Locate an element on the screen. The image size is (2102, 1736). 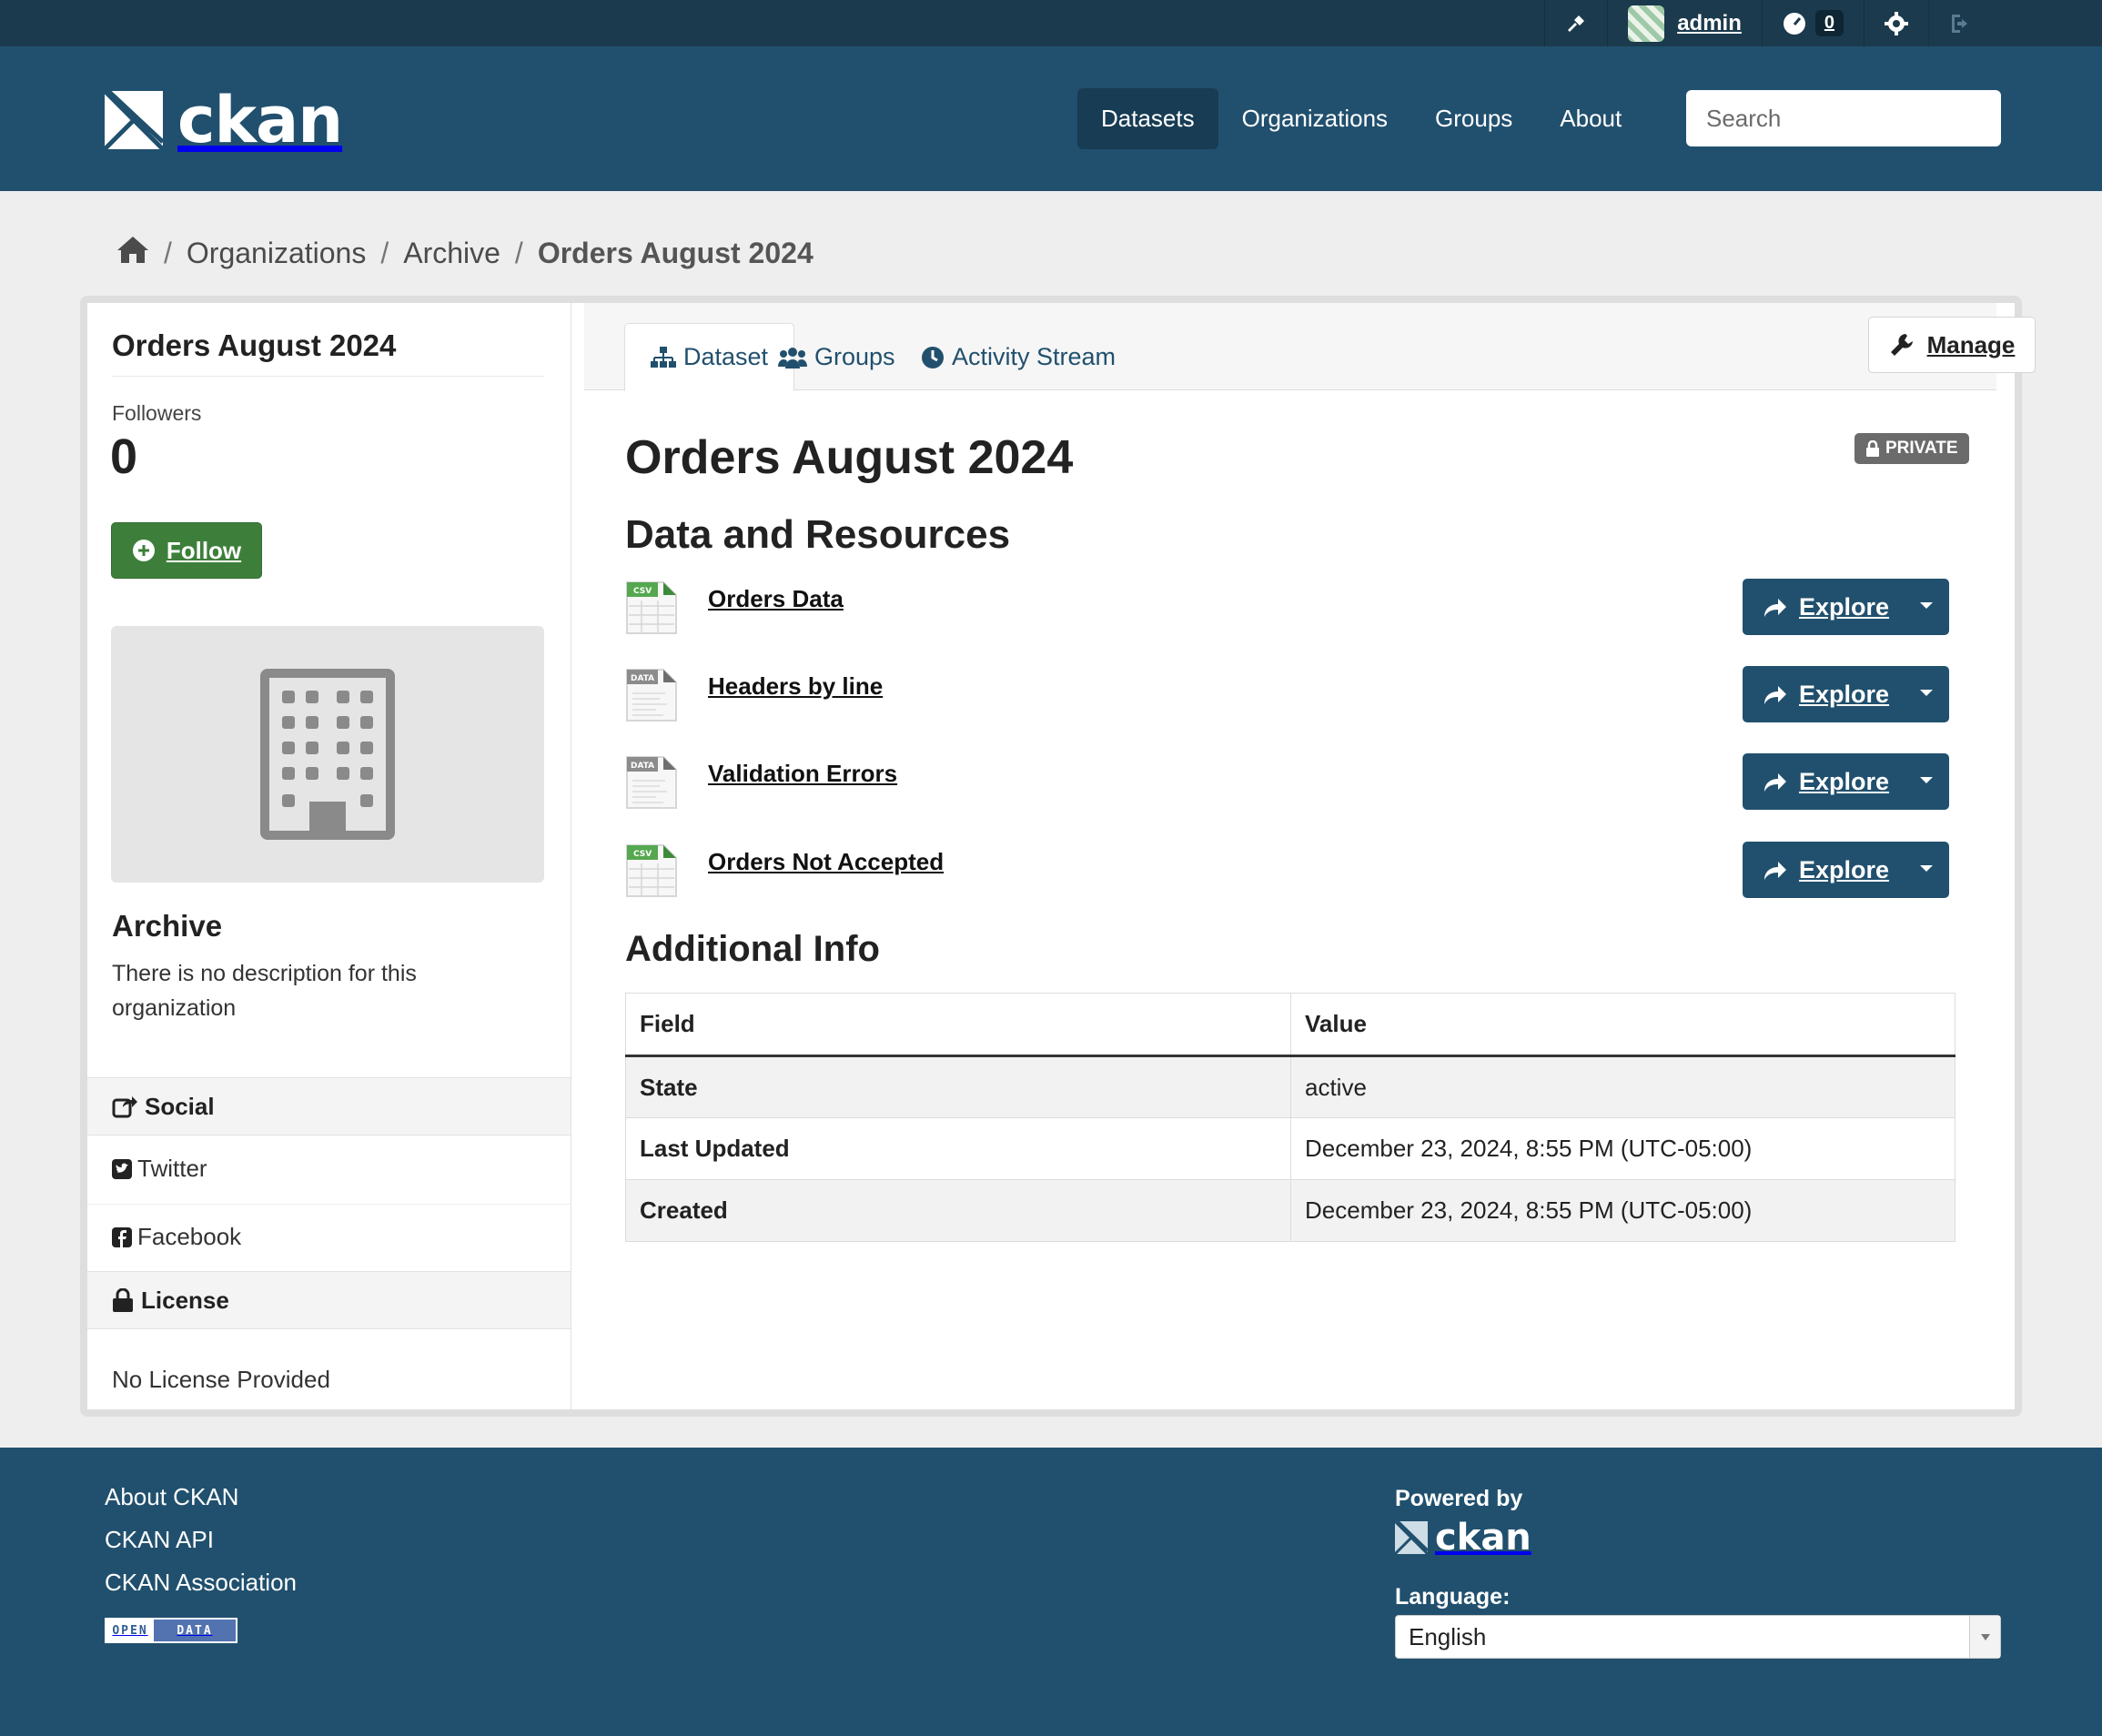
follow-label: Follow is located at coordinates (204, 550).